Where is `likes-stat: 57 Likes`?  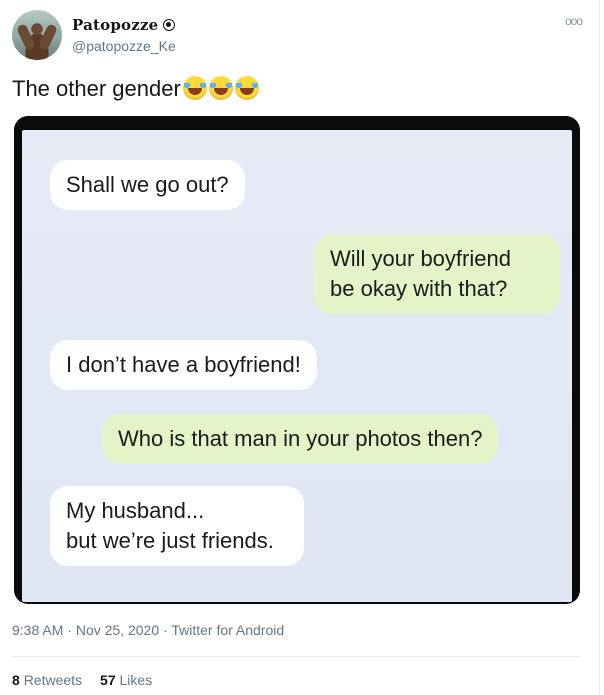 likes-stat: 57 Likes is located at coordinates (126, 680).